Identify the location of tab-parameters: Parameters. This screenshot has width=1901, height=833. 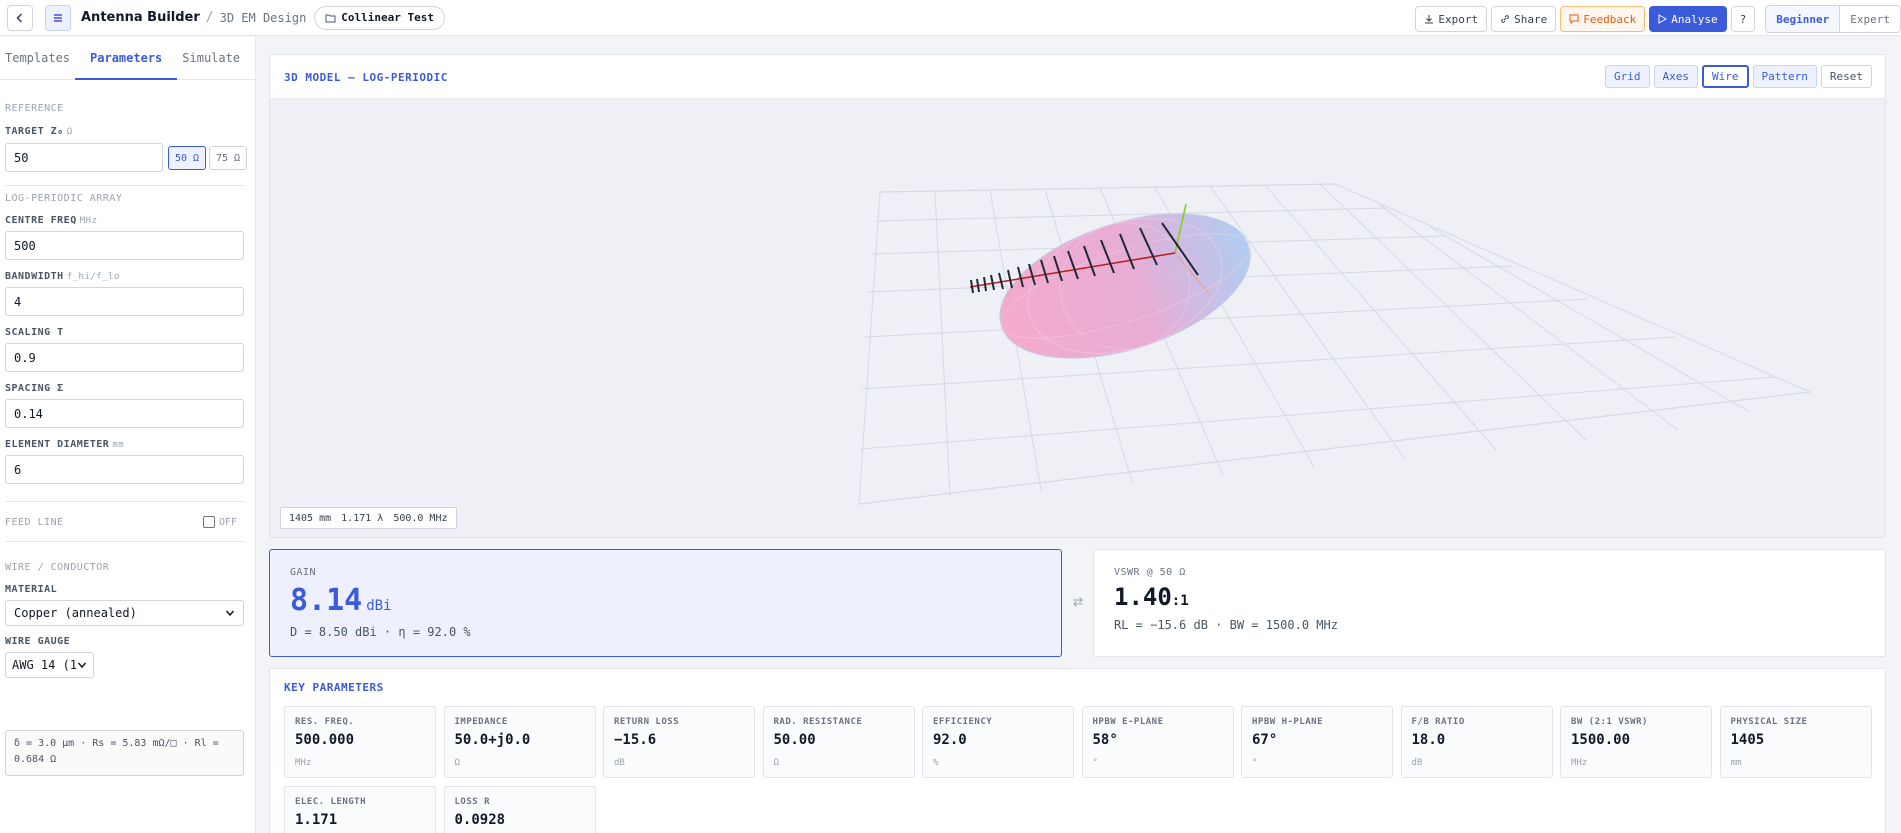
(126, 58).